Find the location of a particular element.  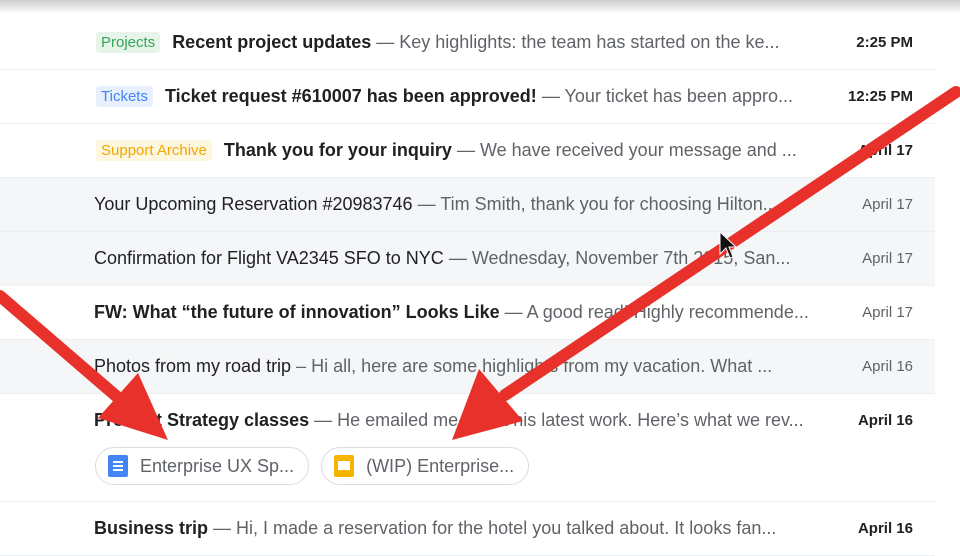

red-arrow-left is located at coordinates (84, 365).